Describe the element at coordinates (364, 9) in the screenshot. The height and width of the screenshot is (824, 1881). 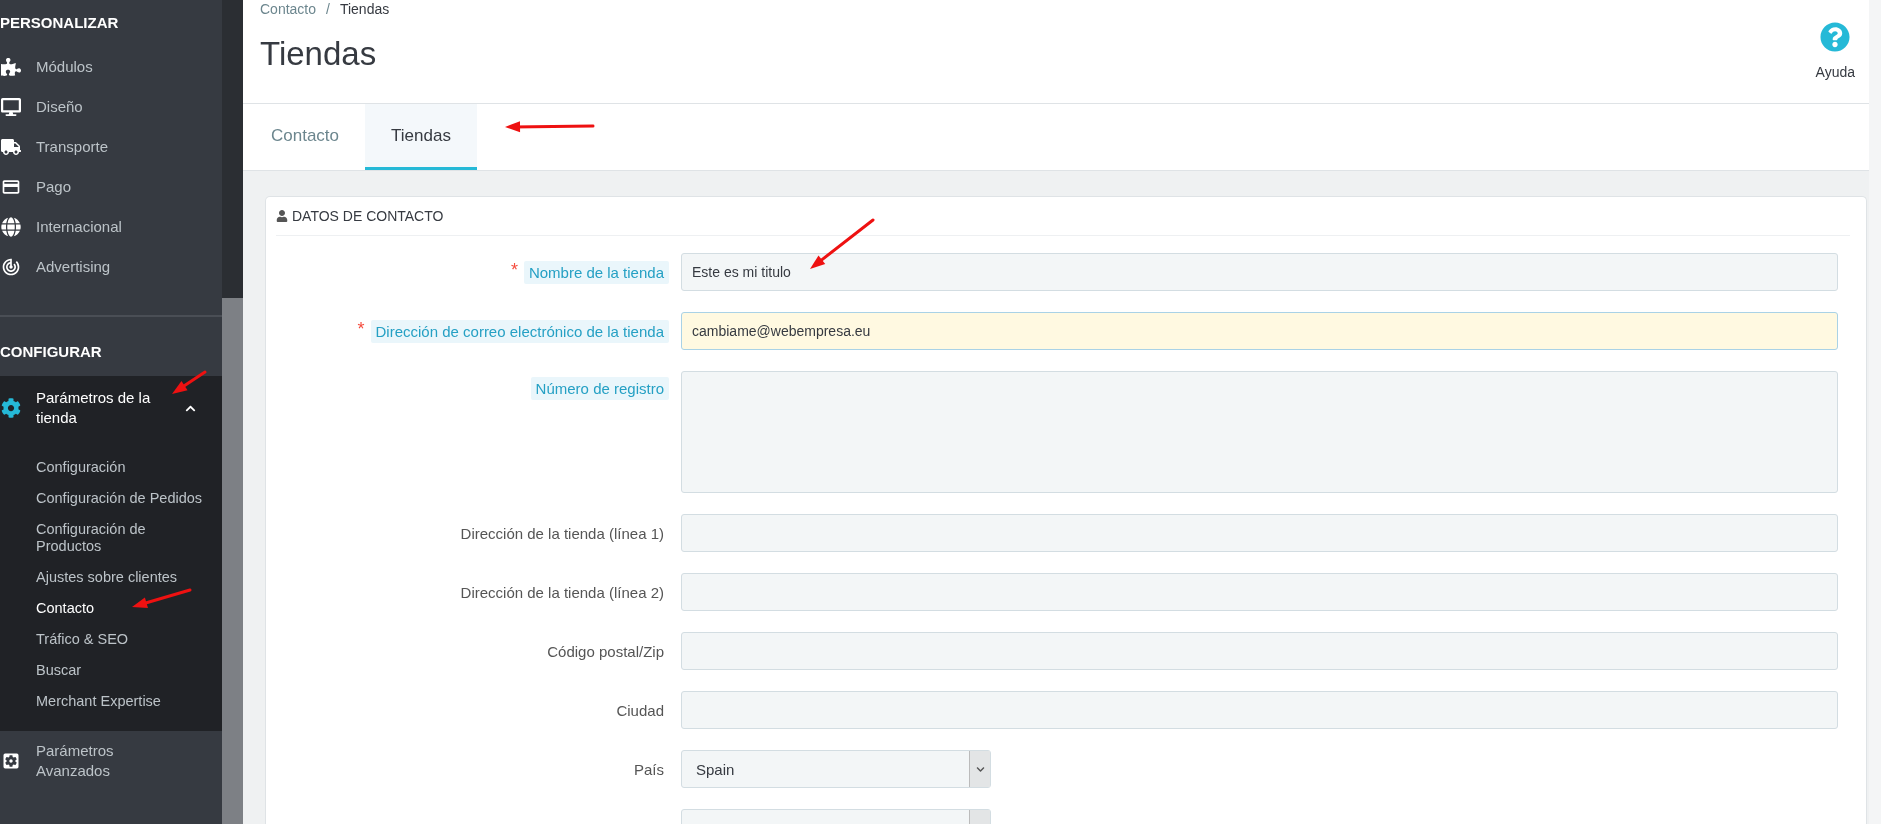
I see `breadcrumb-link: Tiendas` at that location.